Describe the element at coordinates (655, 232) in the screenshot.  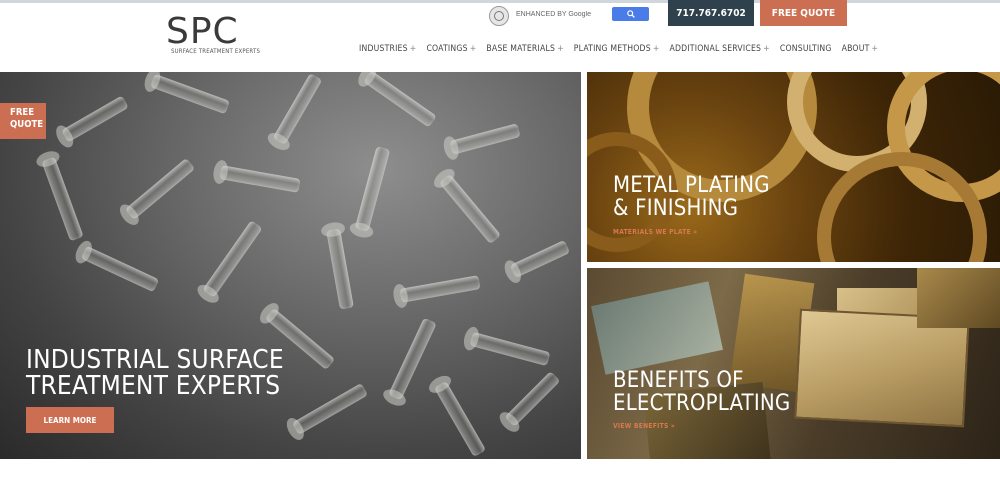
I see `materials-we-plate-link: MATERIALS WE PLATE »` at that location.